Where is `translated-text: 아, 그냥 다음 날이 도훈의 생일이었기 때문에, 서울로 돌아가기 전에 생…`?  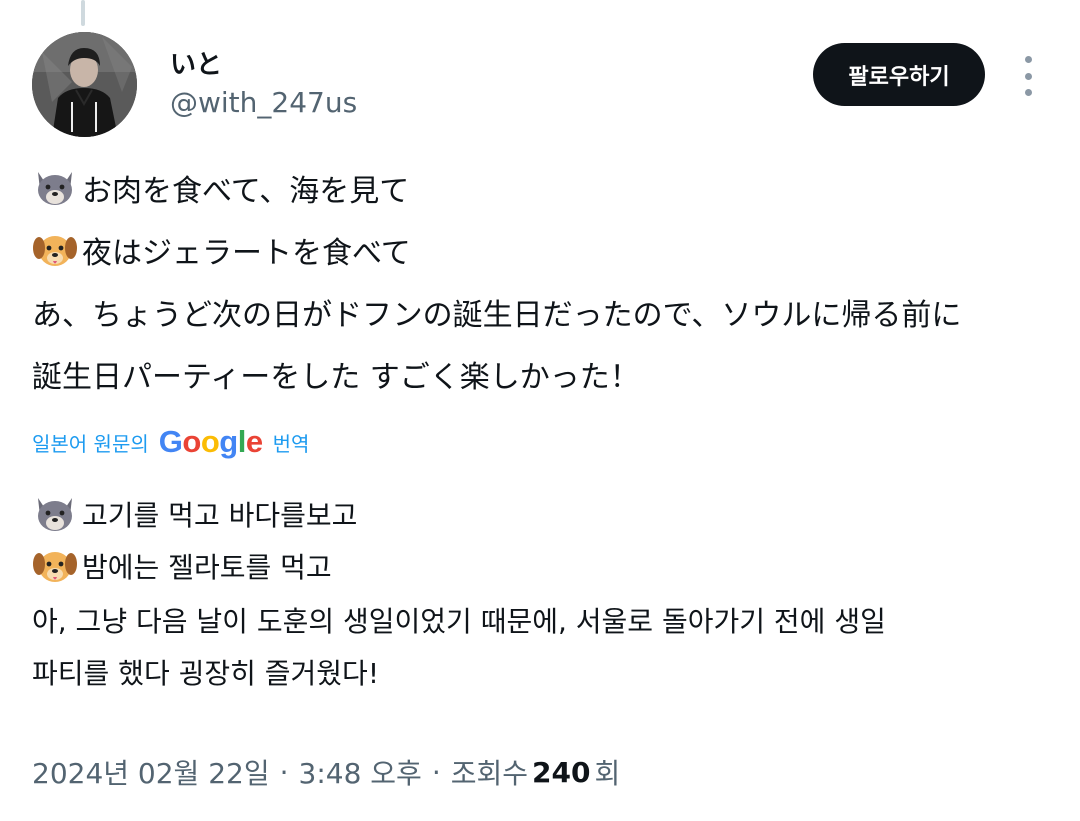 translated-text: 아, 그냥 다음 날이 도훈의 생일이었기 때문에, 서울로 돌아가기 전에 생… is located at coordinates (459, 621).